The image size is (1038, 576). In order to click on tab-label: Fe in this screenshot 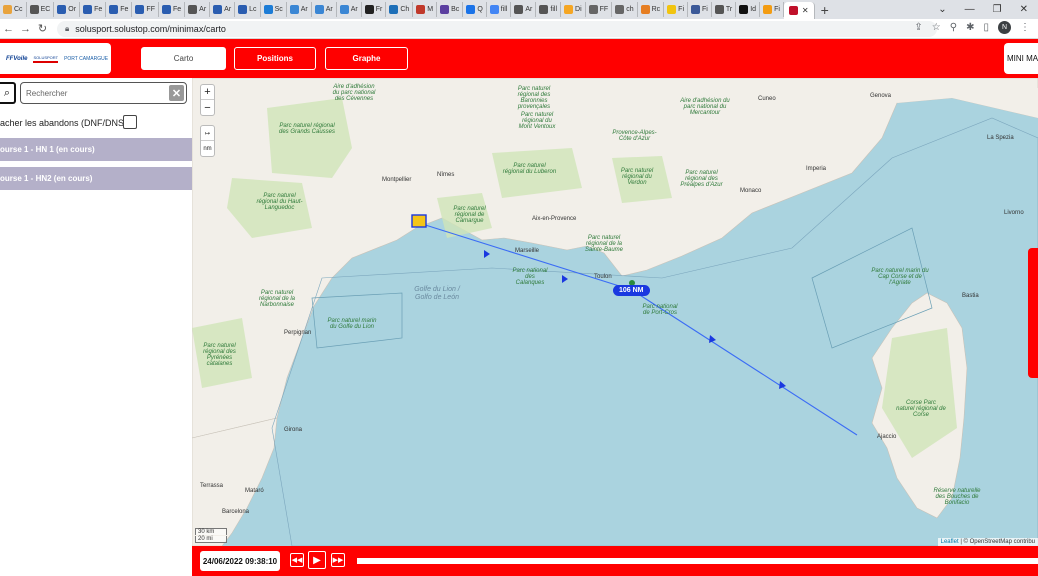, I will do `click(177, 9)`.